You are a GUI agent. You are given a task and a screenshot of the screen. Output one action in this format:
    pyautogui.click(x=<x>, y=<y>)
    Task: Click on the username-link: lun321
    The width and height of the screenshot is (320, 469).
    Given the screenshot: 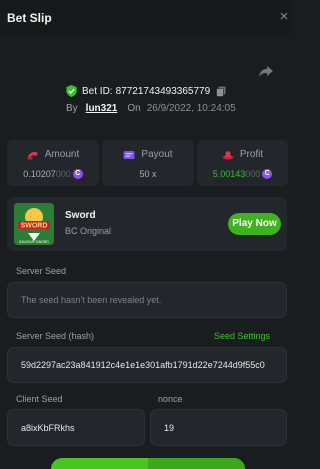 What is the action you would take?
    pyautogui.click(x=102, y=108)
    